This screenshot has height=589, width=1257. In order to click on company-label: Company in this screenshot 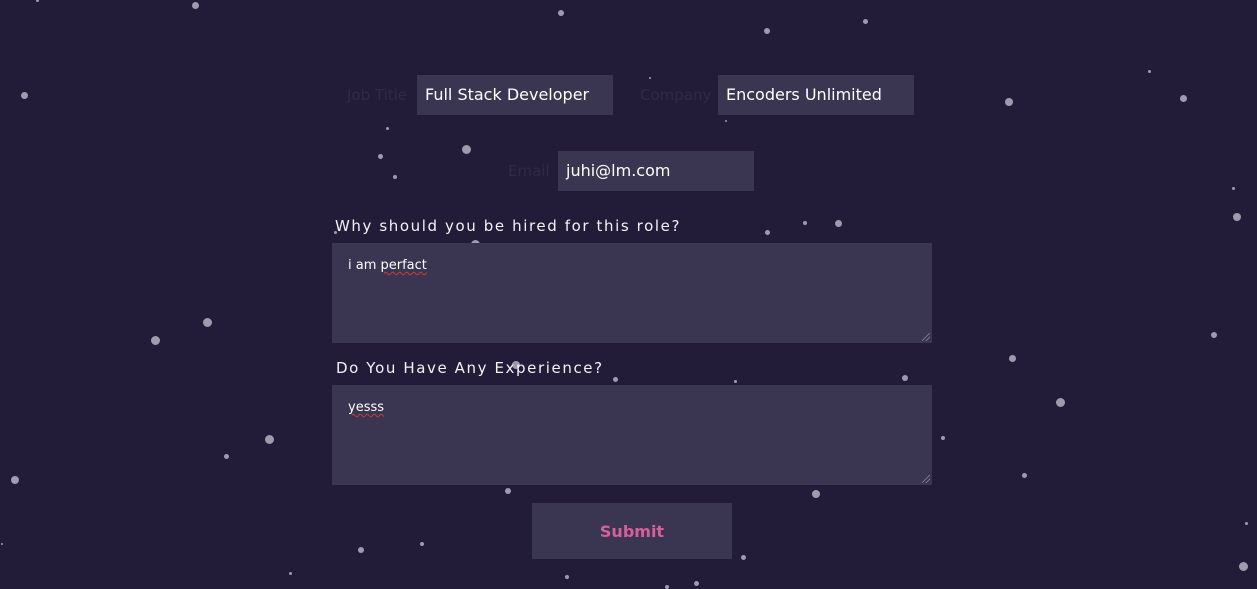, I will do `click(676, 95)`.